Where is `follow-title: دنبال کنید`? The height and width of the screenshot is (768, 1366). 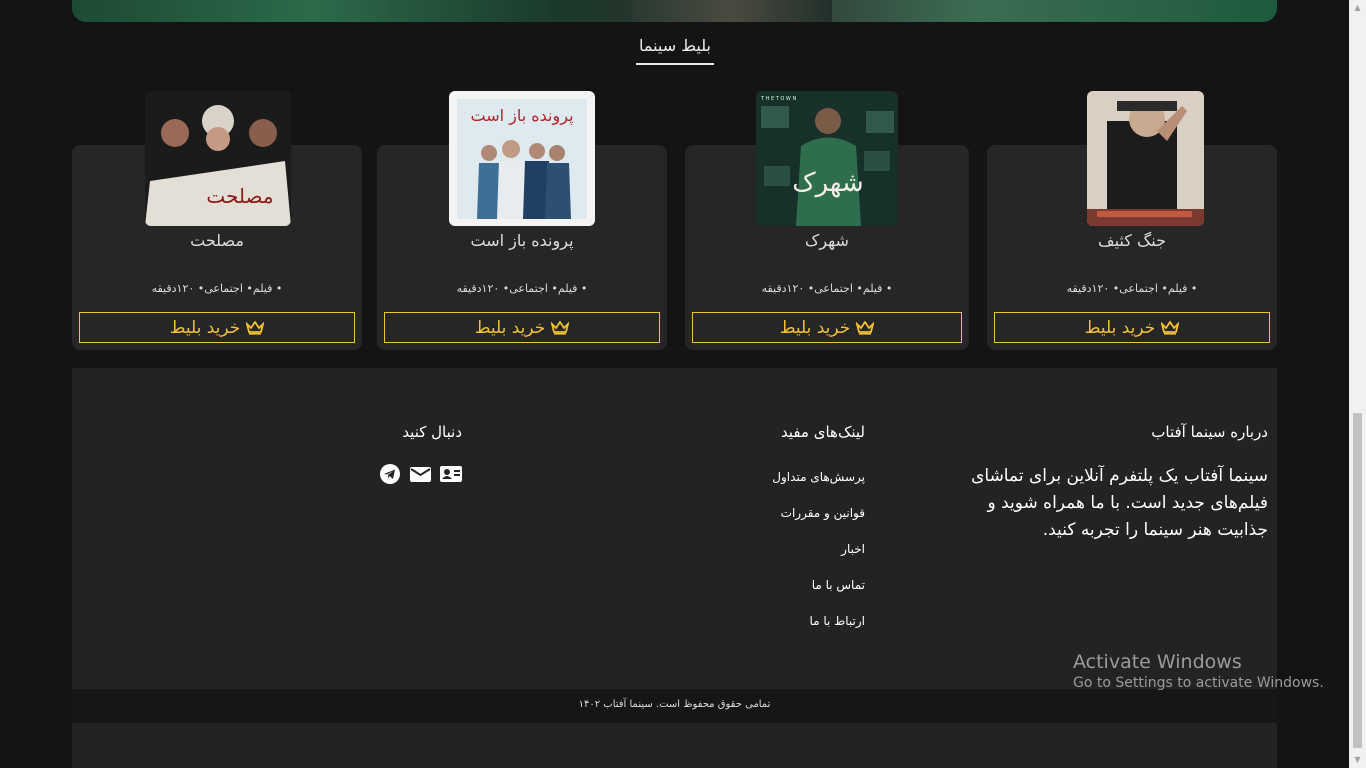 follow-title: دنبال کنید is located at coordinates (432, 432).